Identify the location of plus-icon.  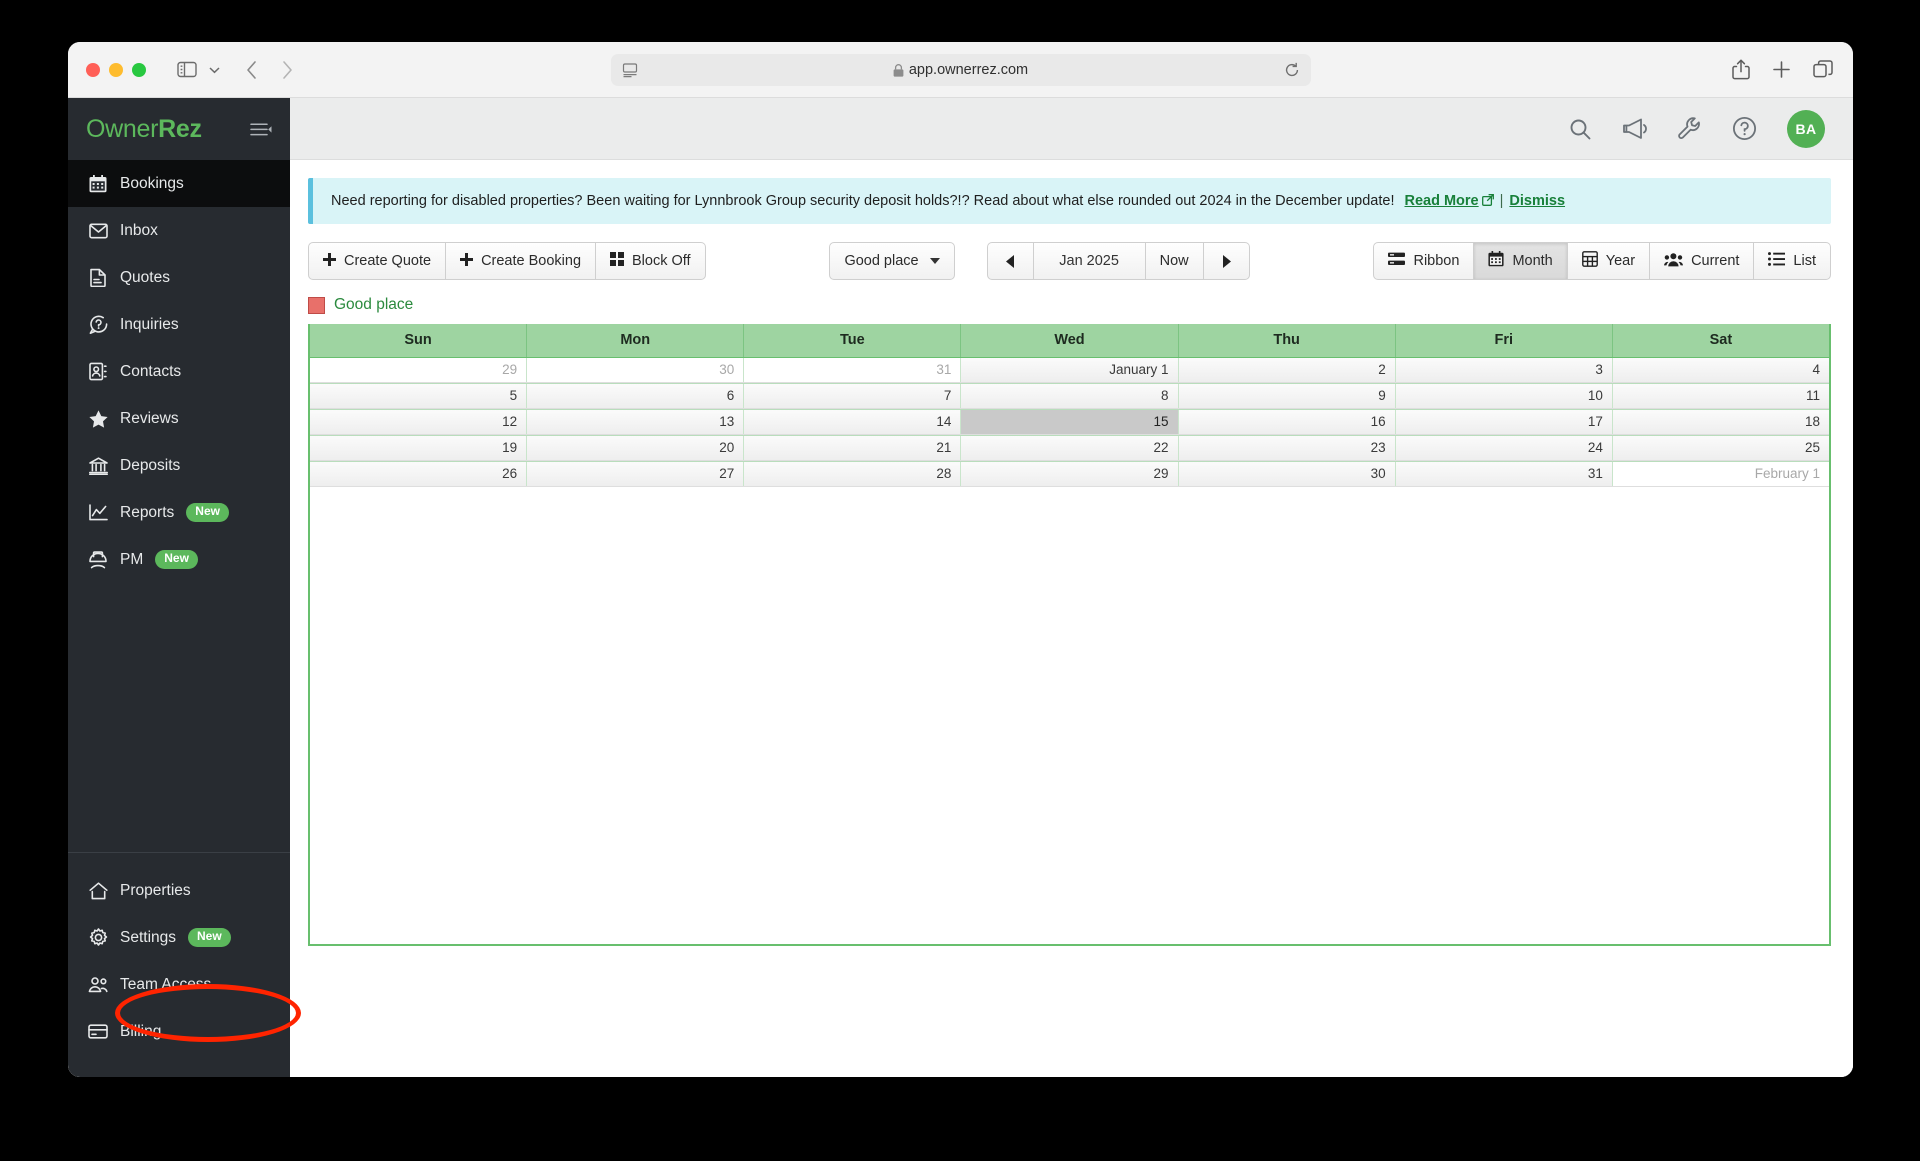
(329, 261).